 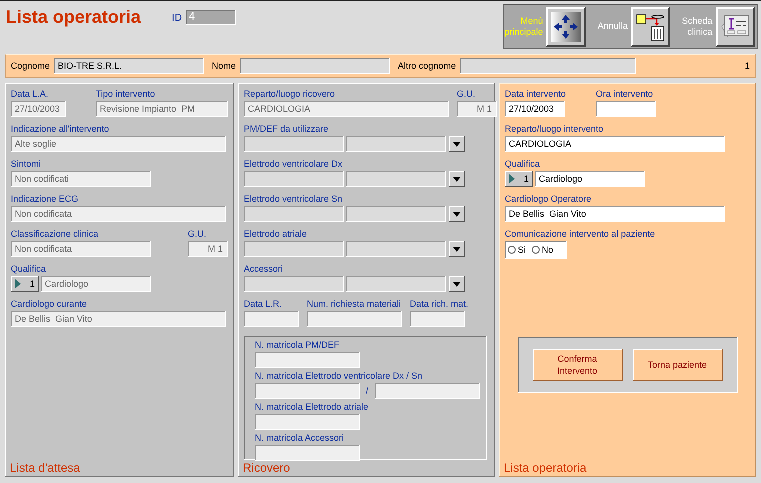 I want to click on confirm-button: Conferma Intervento, so click(x=577, y=365).